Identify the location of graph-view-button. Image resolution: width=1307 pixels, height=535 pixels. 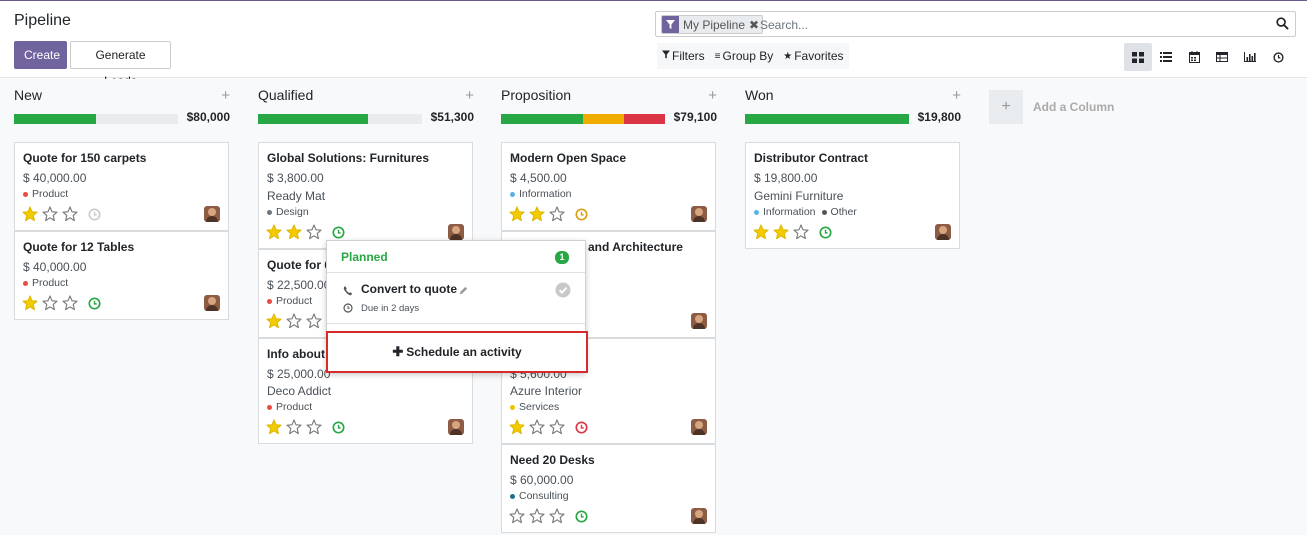
(1250, 57).